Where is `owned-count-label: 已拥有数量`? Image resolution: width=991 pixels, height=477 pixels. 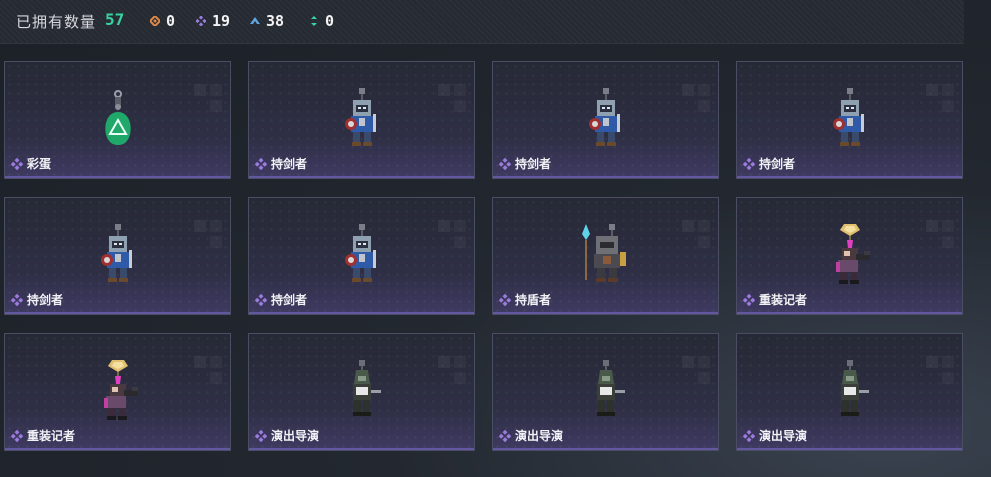 owned-count-label: 已拥有数量 is located at coordinates (56, 22).